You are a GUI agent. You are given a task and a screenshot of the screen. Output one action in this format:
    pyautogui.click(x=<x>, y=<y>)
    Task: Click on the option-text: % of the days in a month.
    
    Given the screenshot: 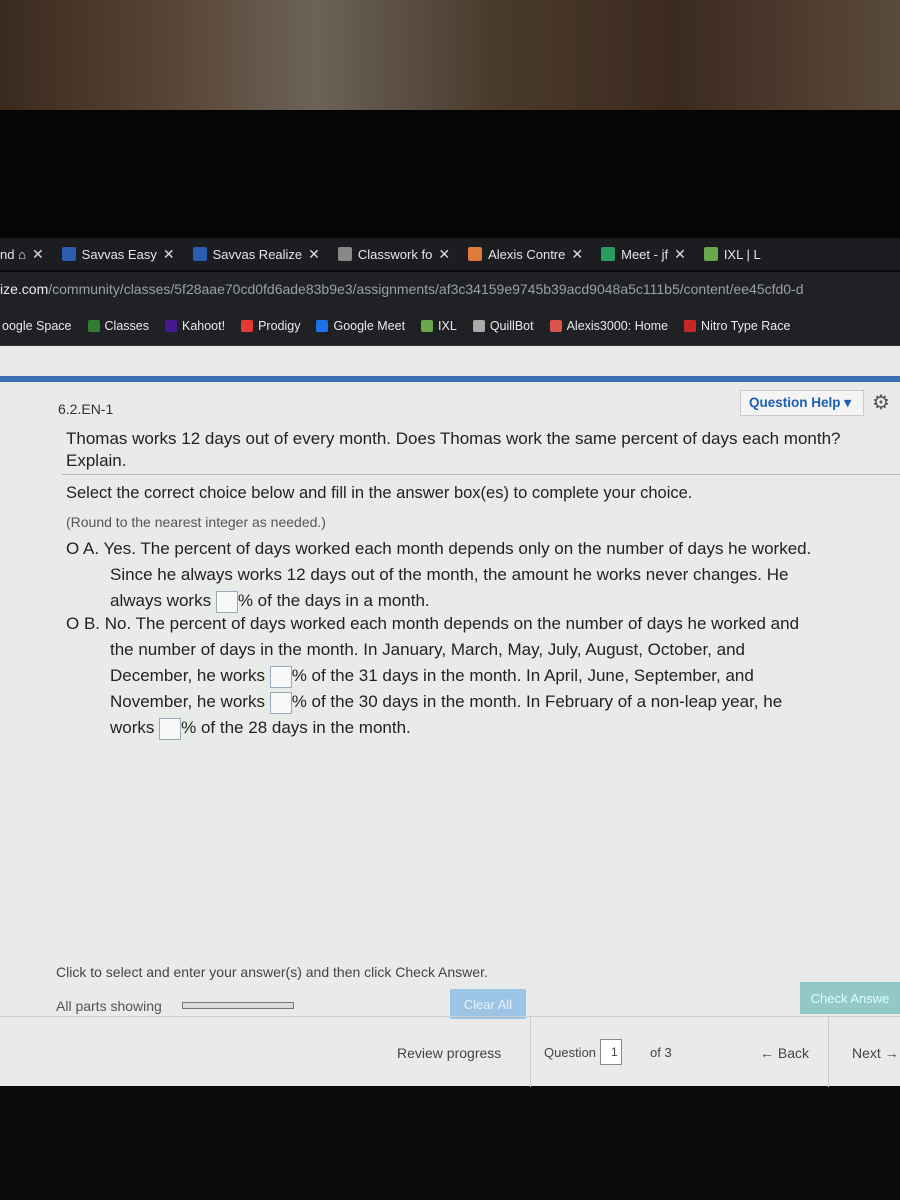 What is the action you would take?
    pyautogui.click(x=333, y=600)
    